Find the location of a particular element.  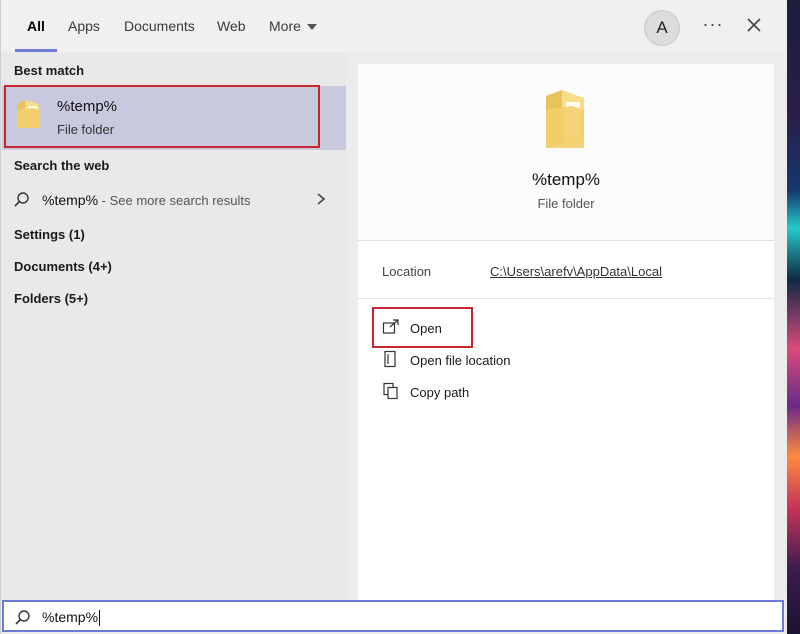

avatar: A is located at coordinates (662, 28).